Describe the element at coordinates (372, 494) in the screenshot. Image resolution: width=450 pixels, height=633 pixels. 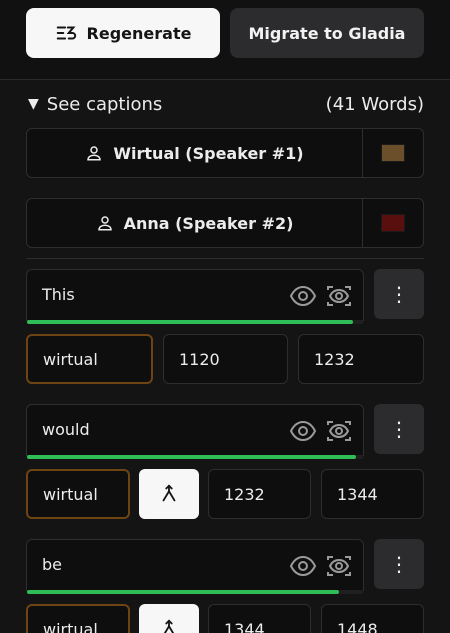
I see `word-end-time-input: 1344` at that location.